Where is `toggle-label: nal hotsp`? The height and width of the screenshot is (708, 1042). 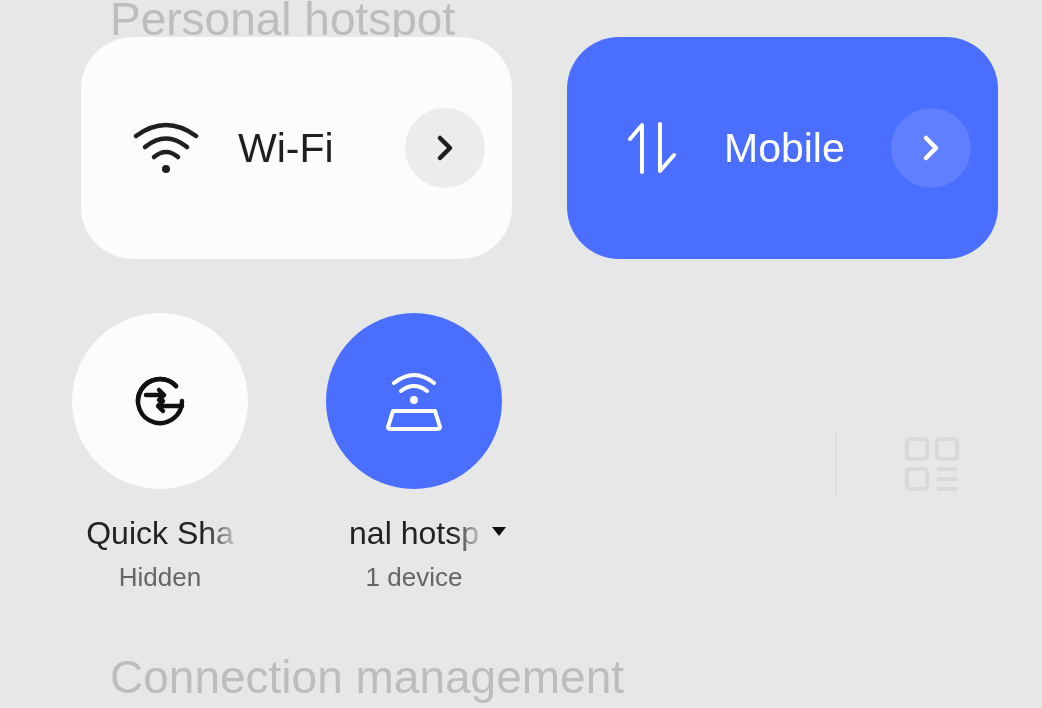 toggle-label: nal hotsp is located at coordinates (414, 533).